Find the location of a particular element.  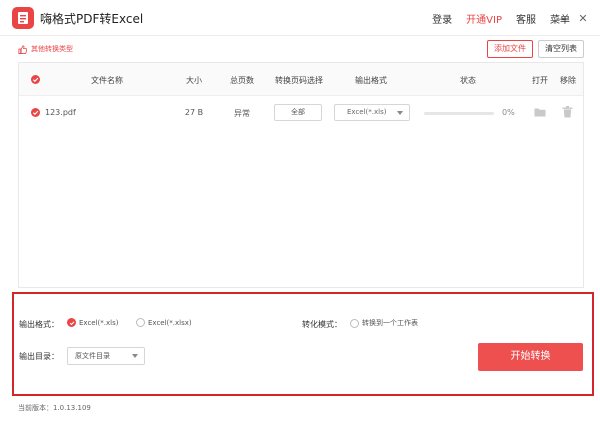

output-dir-label: 输出目录： is located at coordinates (39, 356).